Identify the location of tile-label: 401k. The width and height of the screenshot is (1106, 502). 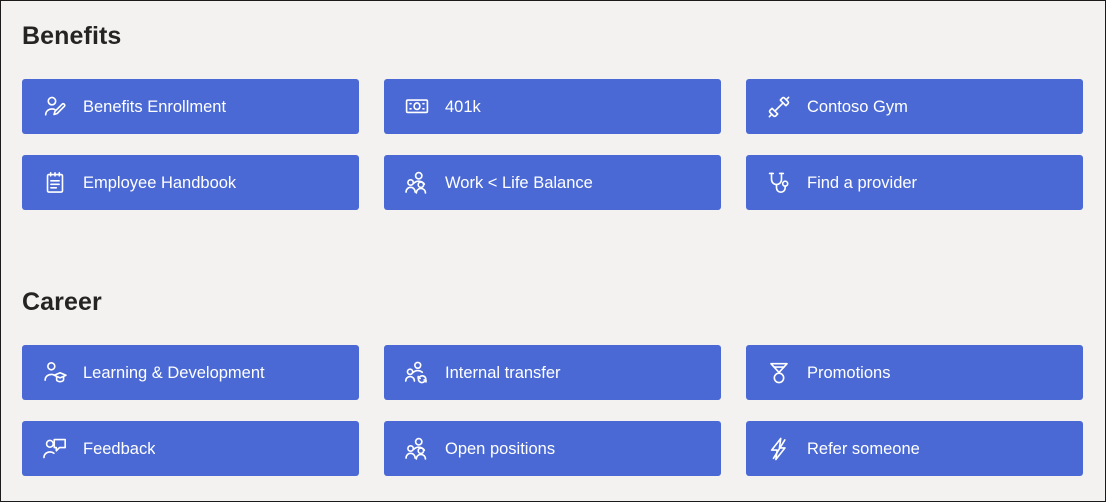
(463, 106).